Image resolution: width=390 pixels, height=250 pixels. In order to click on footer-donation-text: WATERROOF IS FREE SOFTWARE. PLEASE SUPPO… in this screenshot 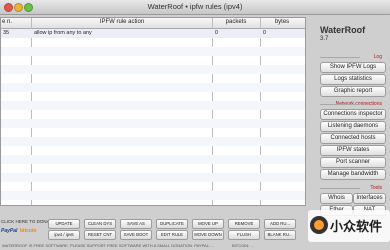, I will do `click(108, 245)`.